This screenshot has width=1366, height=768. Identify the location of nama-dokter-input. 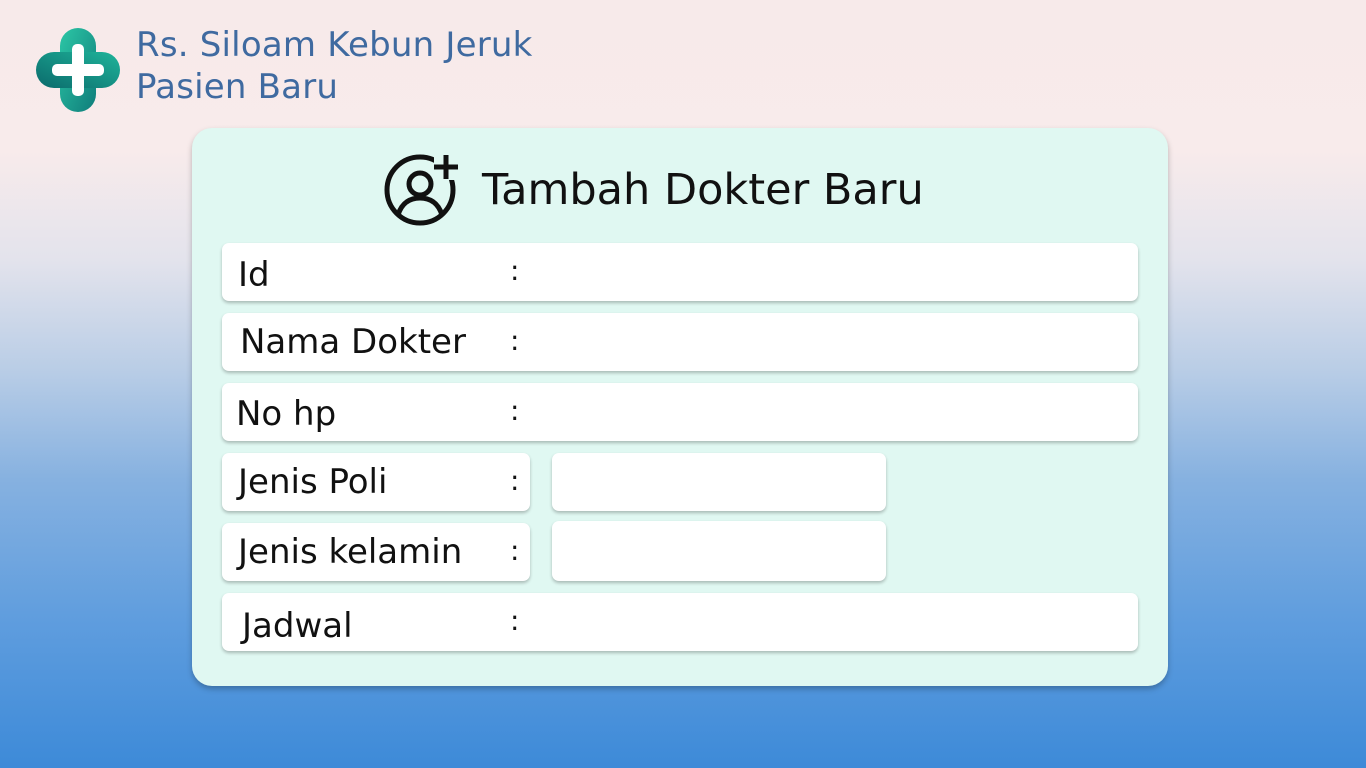
(832, 342).